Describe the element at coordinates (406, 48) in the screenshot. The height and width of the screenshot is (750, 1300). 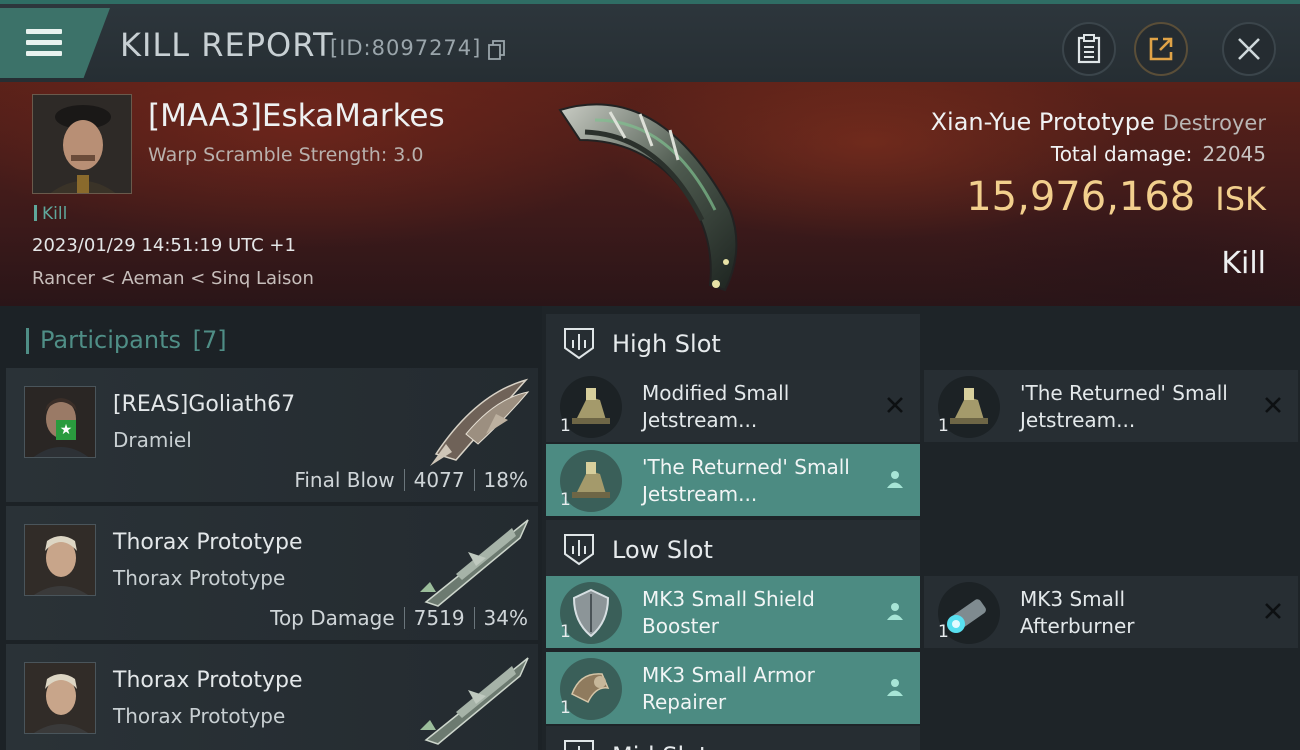
I see `report-id: [ID:8097274]` at that location.